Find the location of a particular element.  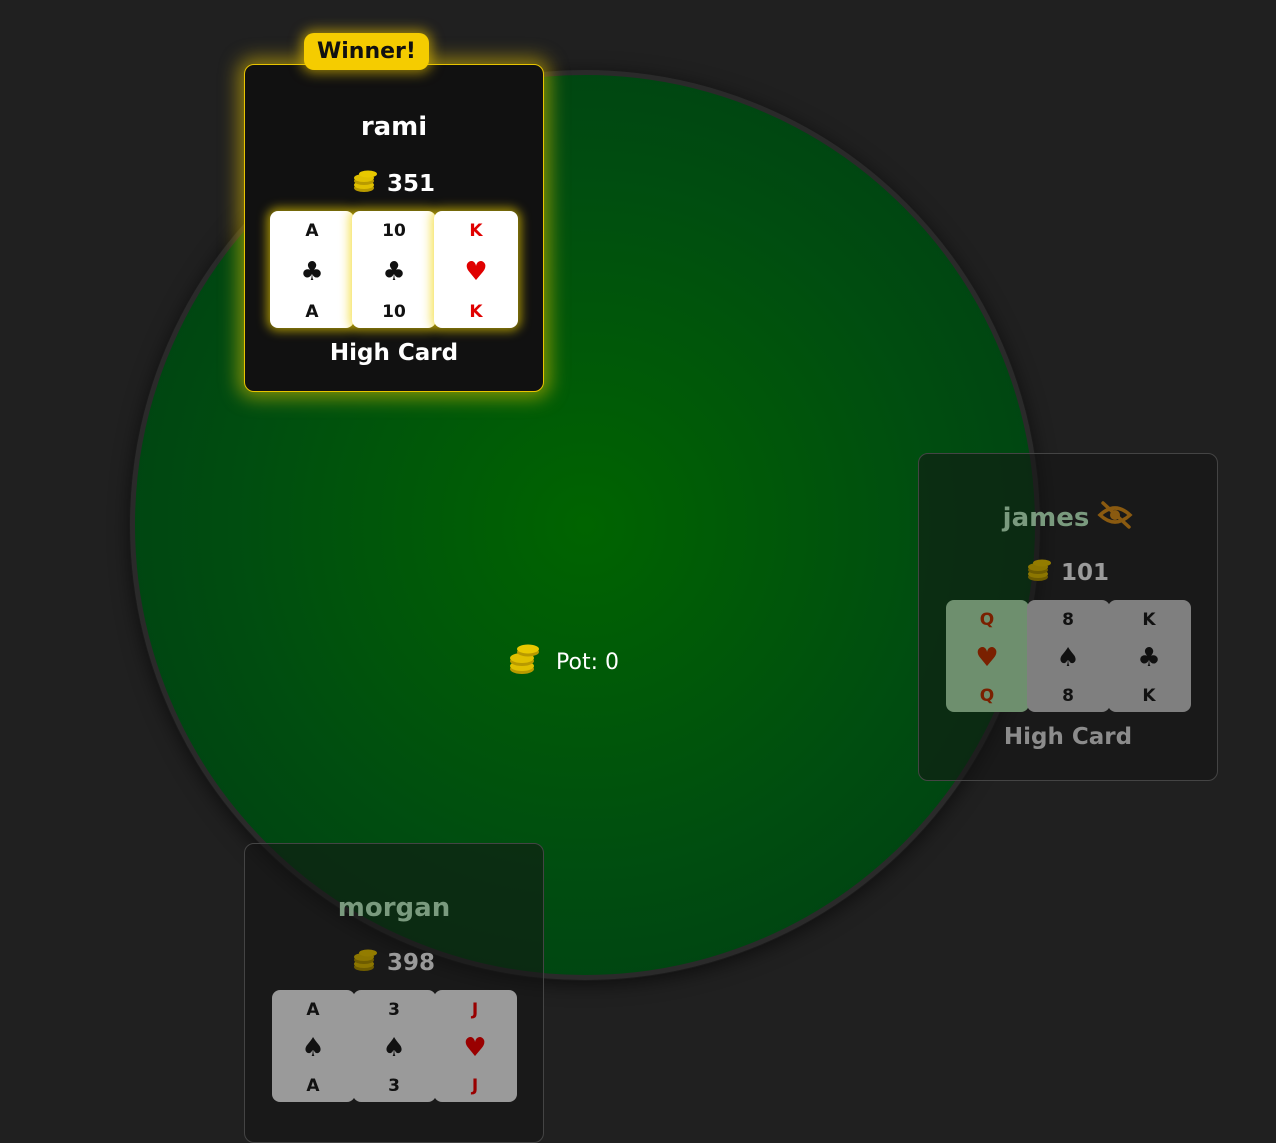

playing-card: 10 ♣ 10 is located at coordinates (394, 269).